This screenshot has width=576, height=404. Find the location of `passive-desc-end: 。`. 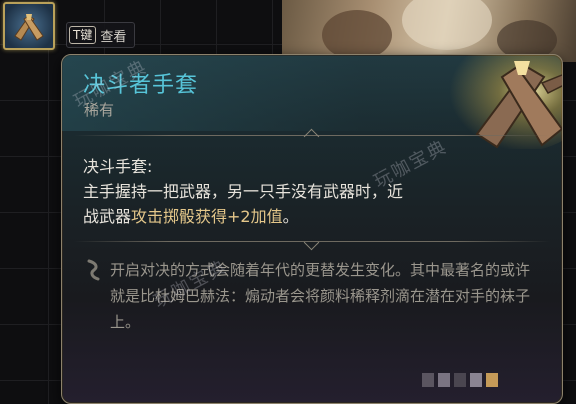

passive-desc-end: 。 is located at coordinates (290, 216).